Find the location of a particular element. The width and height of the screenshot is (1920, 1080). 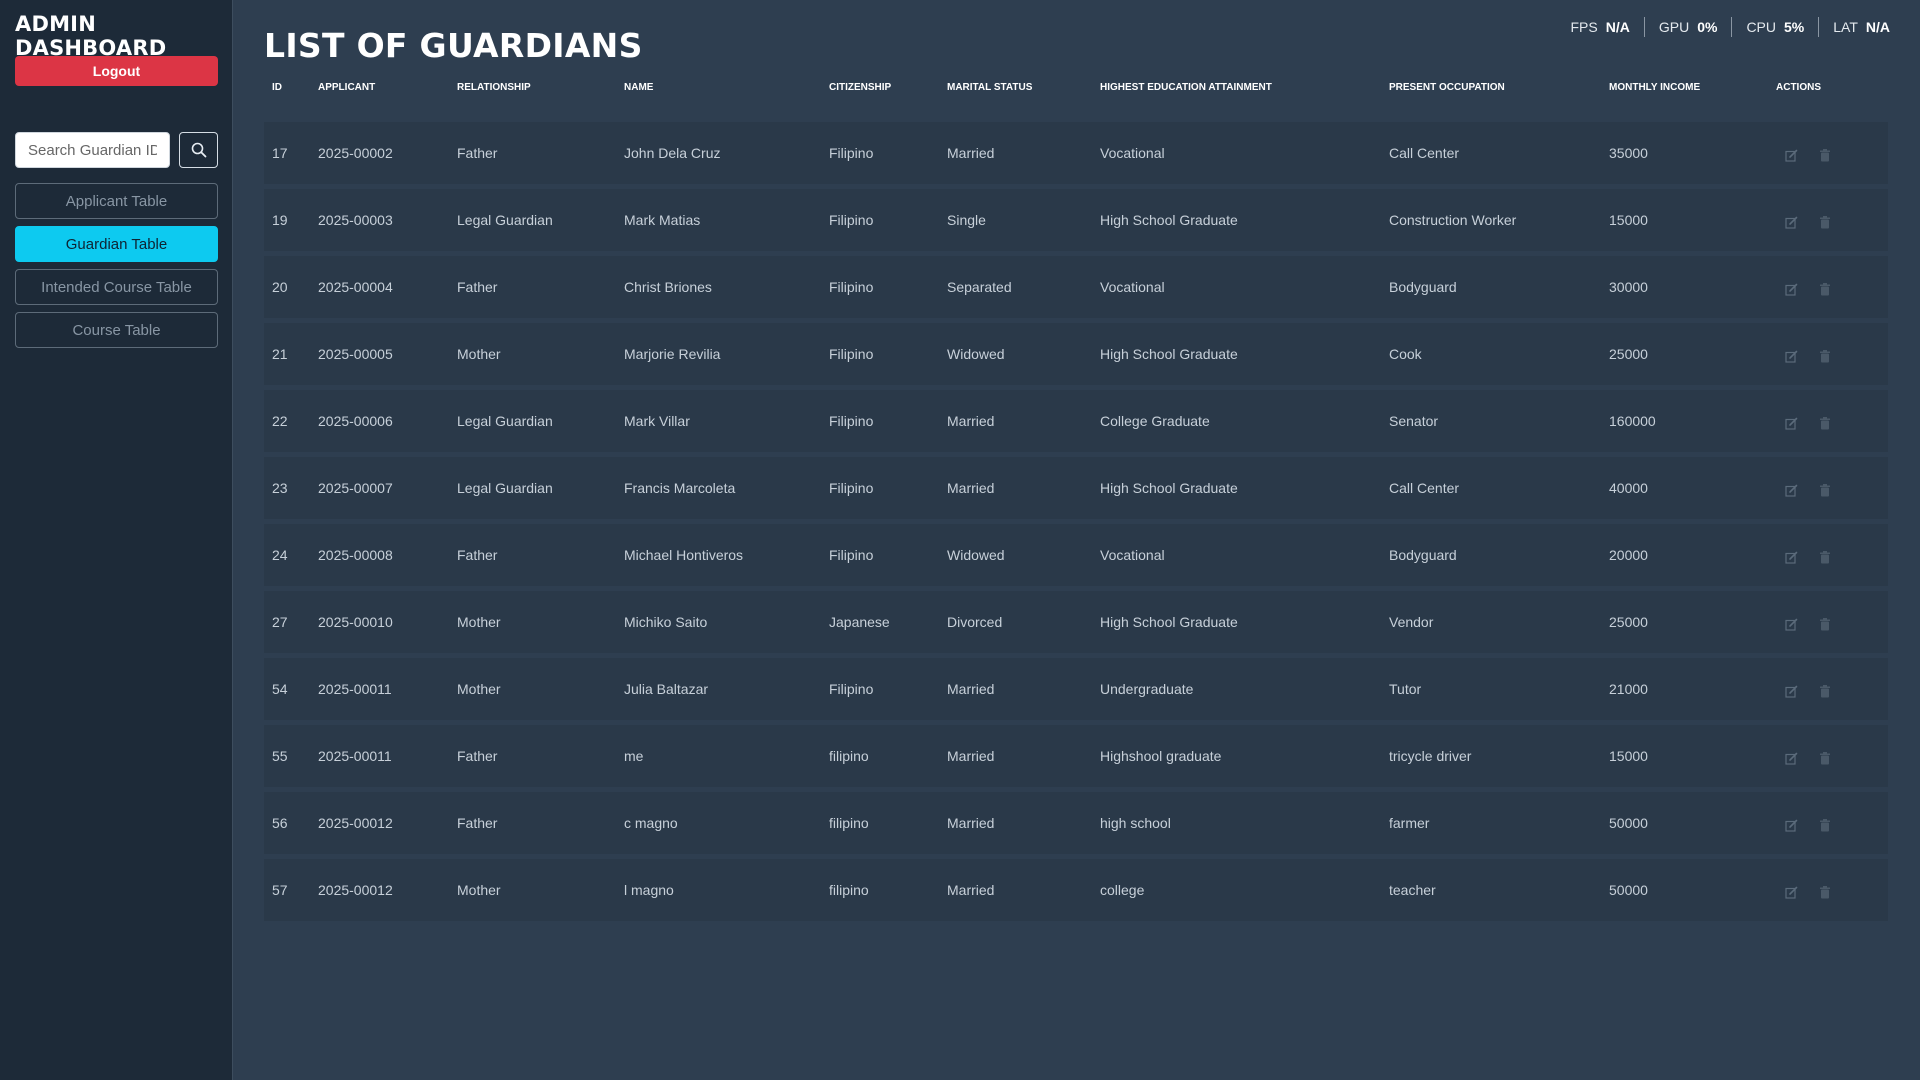

cell-id: 21 is located at coordinates (280, 354).